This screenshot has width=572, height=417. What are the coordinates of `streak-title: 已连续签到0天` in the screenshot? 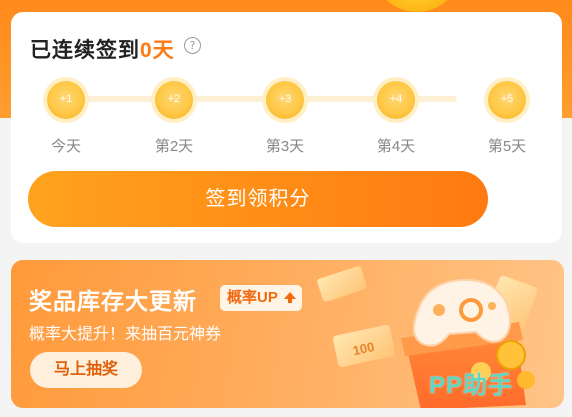 It's located at (102, 49).